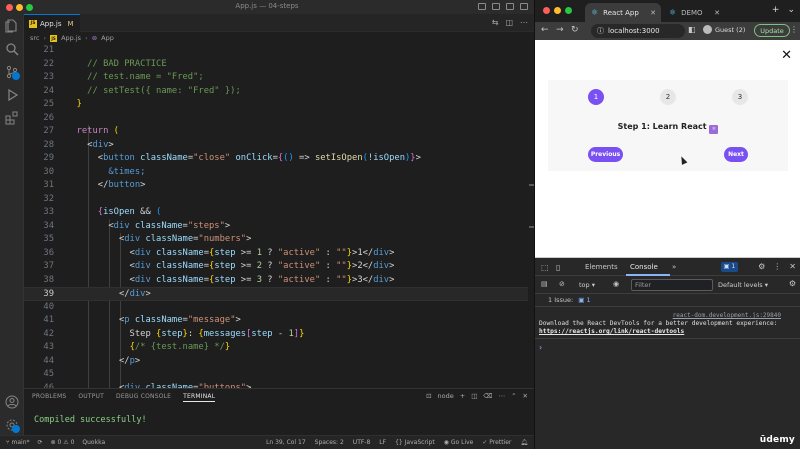 Image resolution: width=800 pixels, height=449 pixels. I want to click on issues-bar: 1 Issue: ▣ 1, so click(667, 300).